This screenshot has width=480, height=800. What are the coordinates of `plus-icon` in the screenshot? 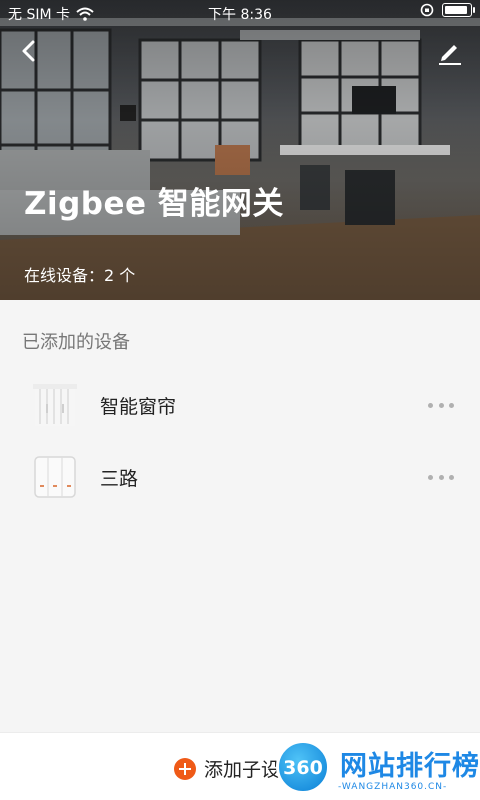 It's located at (185, 768).